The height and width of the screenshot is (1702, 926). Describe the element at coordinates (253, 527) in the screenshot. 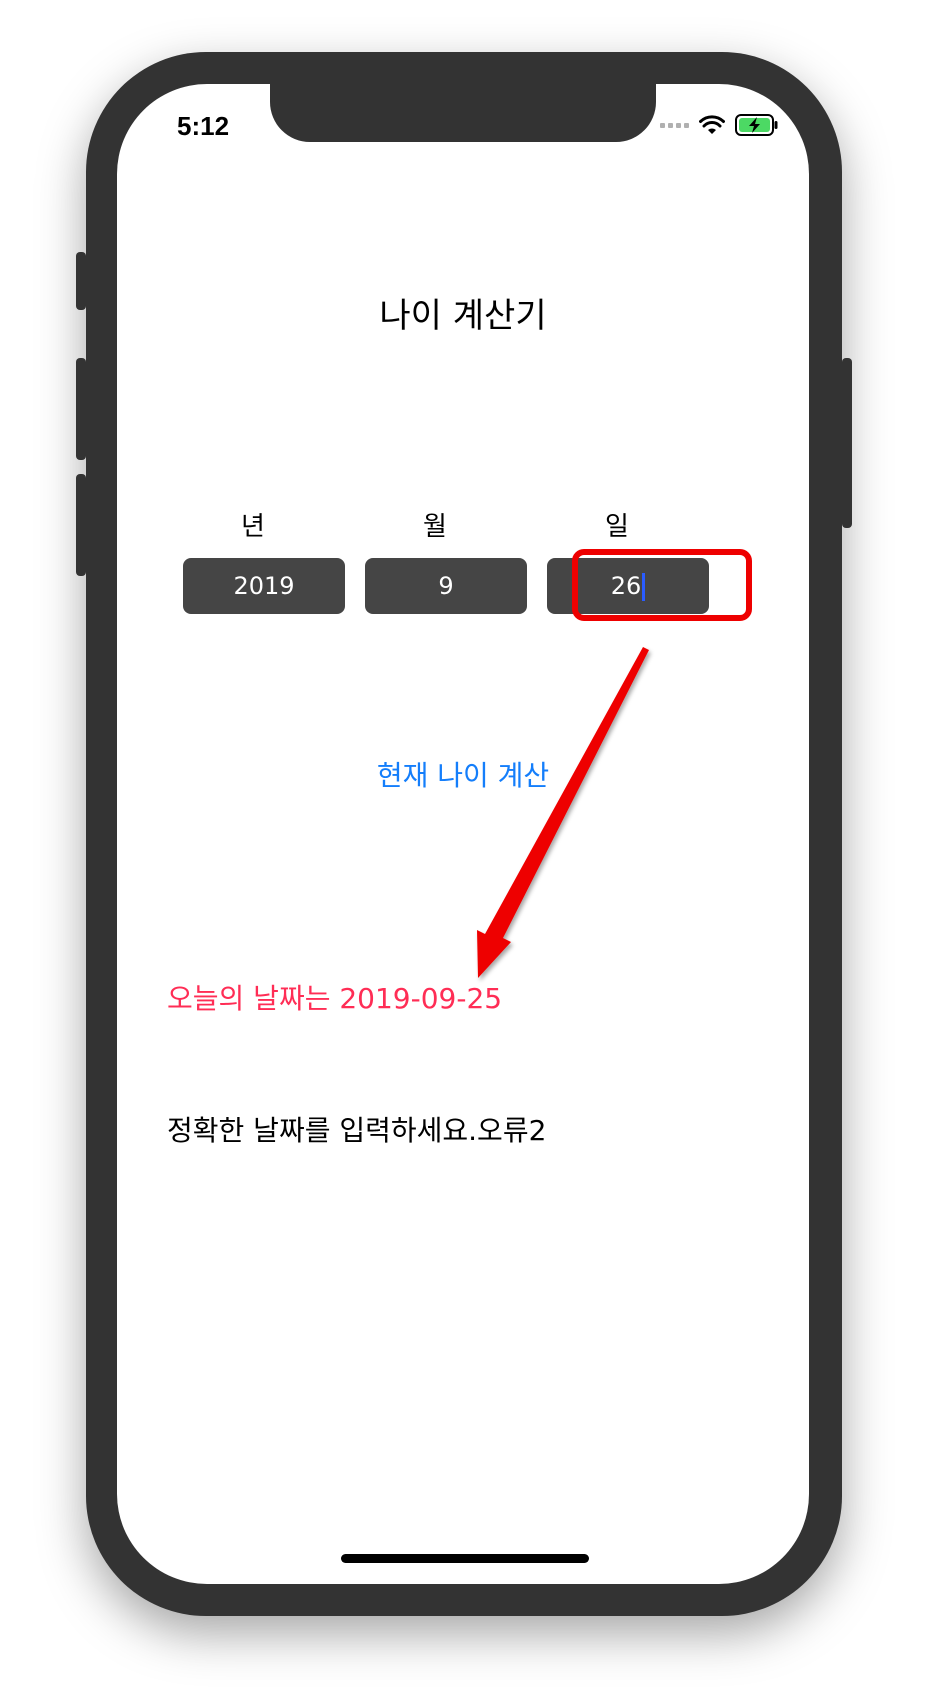

I see `year-label: 년` at that location.